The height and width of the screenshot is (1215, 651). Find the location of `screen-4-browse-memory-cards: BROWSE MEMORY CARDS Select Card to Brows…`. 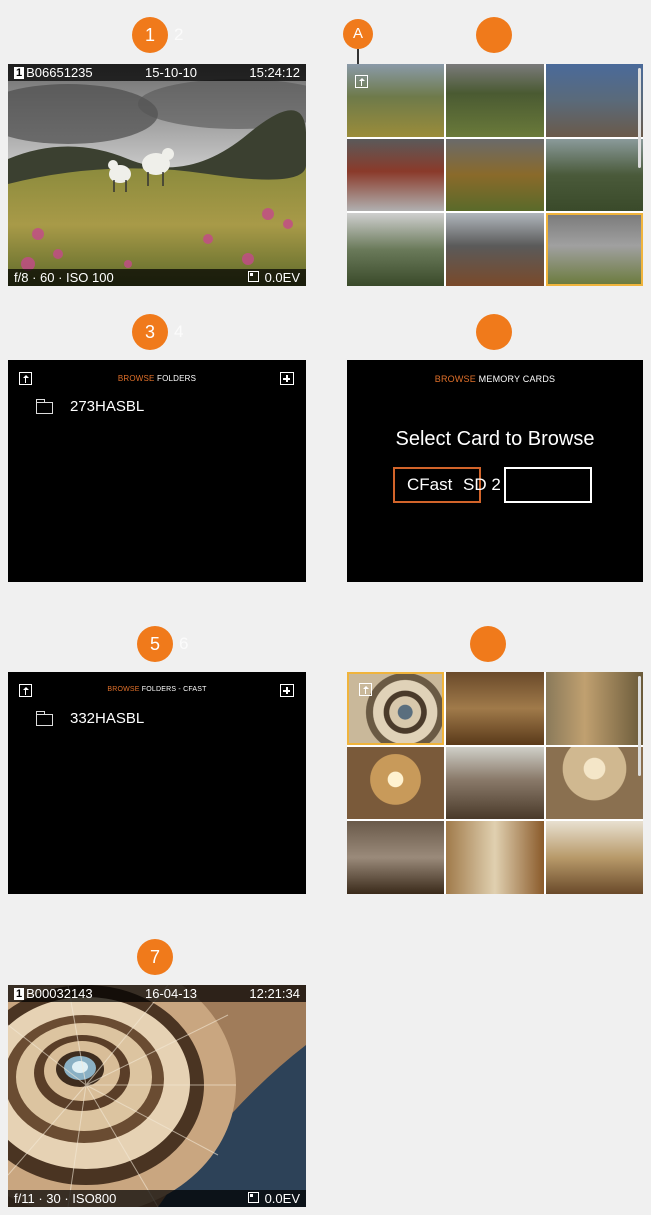

screen-4-browse-memory-cards: BROWSE MEMORY CARDS Select Card to Brows… is located at coordinates (495, 471).